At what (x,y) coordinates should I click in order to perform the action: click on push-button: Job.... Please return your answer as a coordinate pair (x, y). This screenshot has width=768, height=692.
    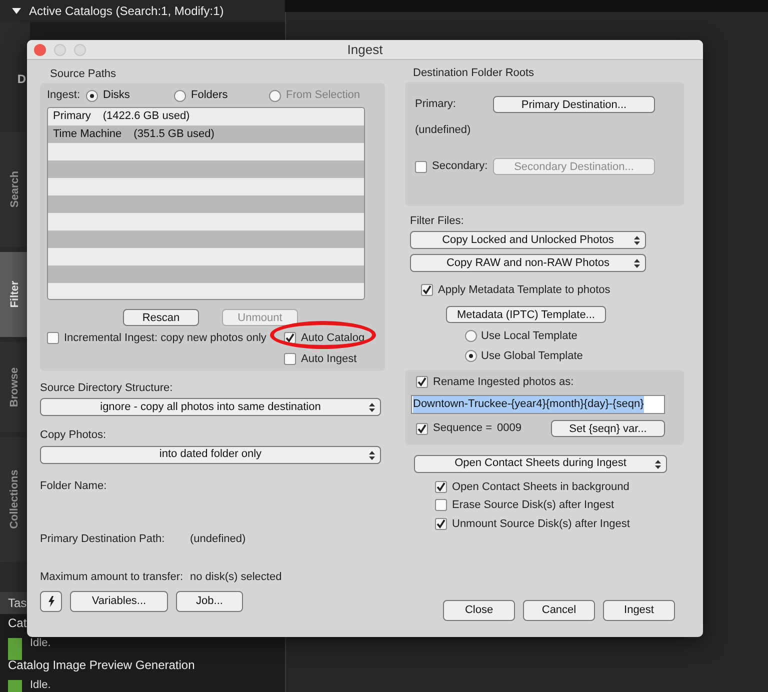
    Looking at the image, I should click on (209, 601).